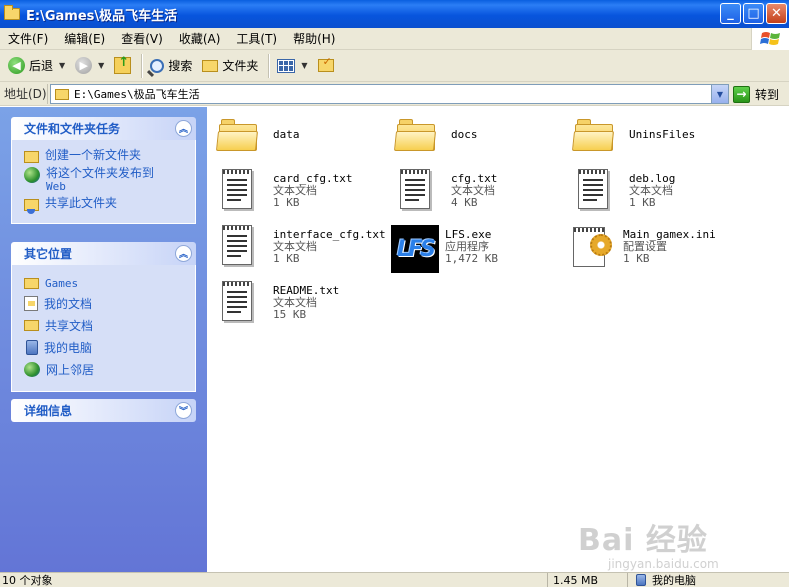 The height and width of the screenshot is (587, 789). What do you see at coordinates (32, 175) in the screenshot?
I see `publish-web-icon` at bounding box center [32, 175].